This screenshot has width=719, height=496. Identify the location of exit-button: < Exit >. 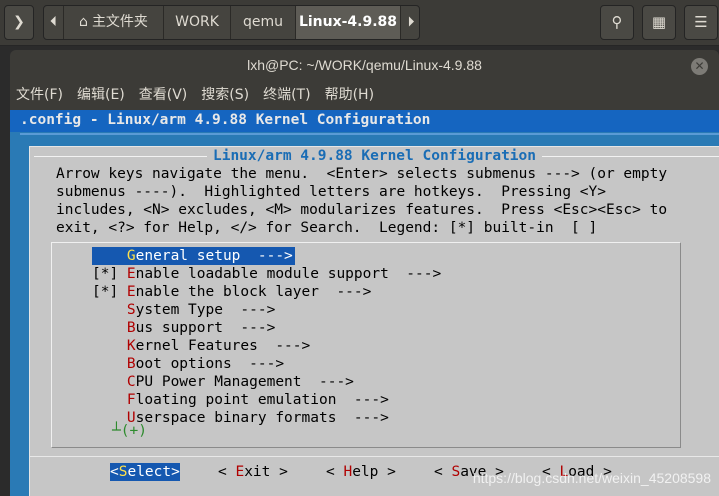
(253, 472).